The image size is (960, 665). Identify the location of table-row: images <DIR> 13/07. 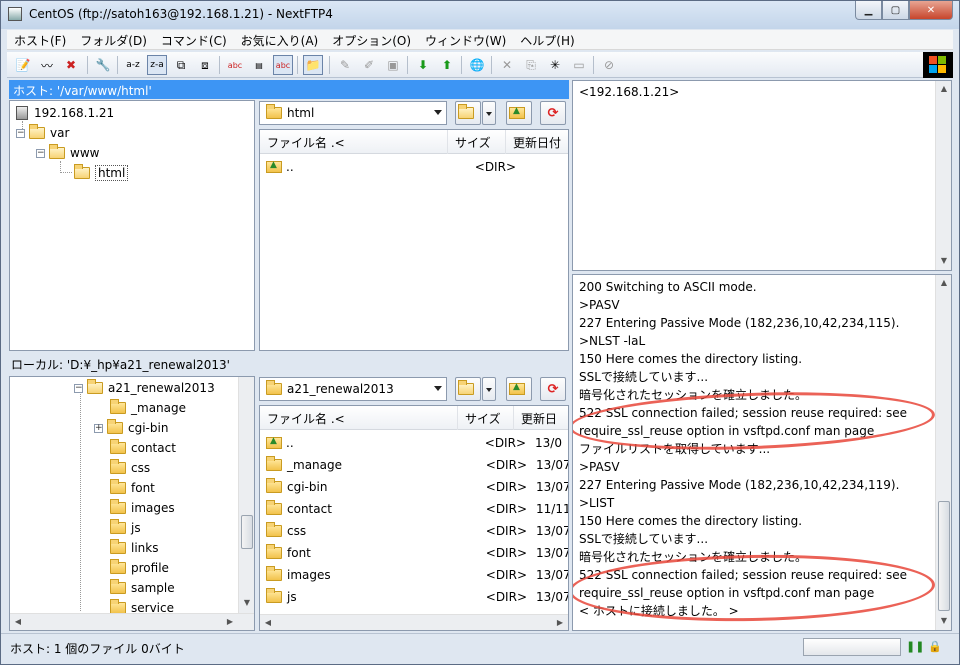
(417, 575).